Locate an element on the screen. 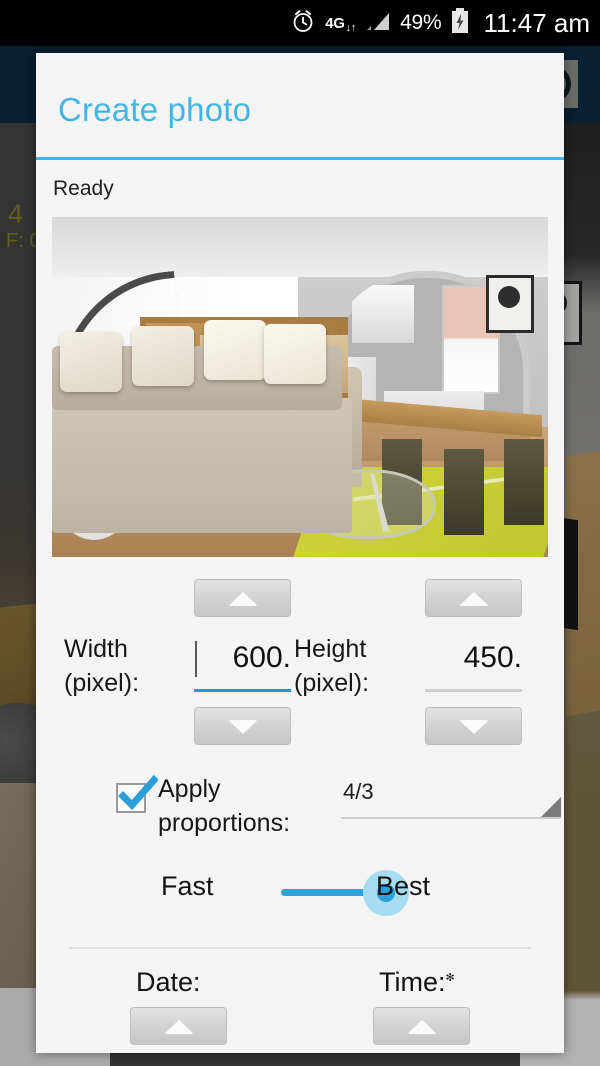  network-type-icon: 4G ↓↑ is located at coordinates (341, 24).